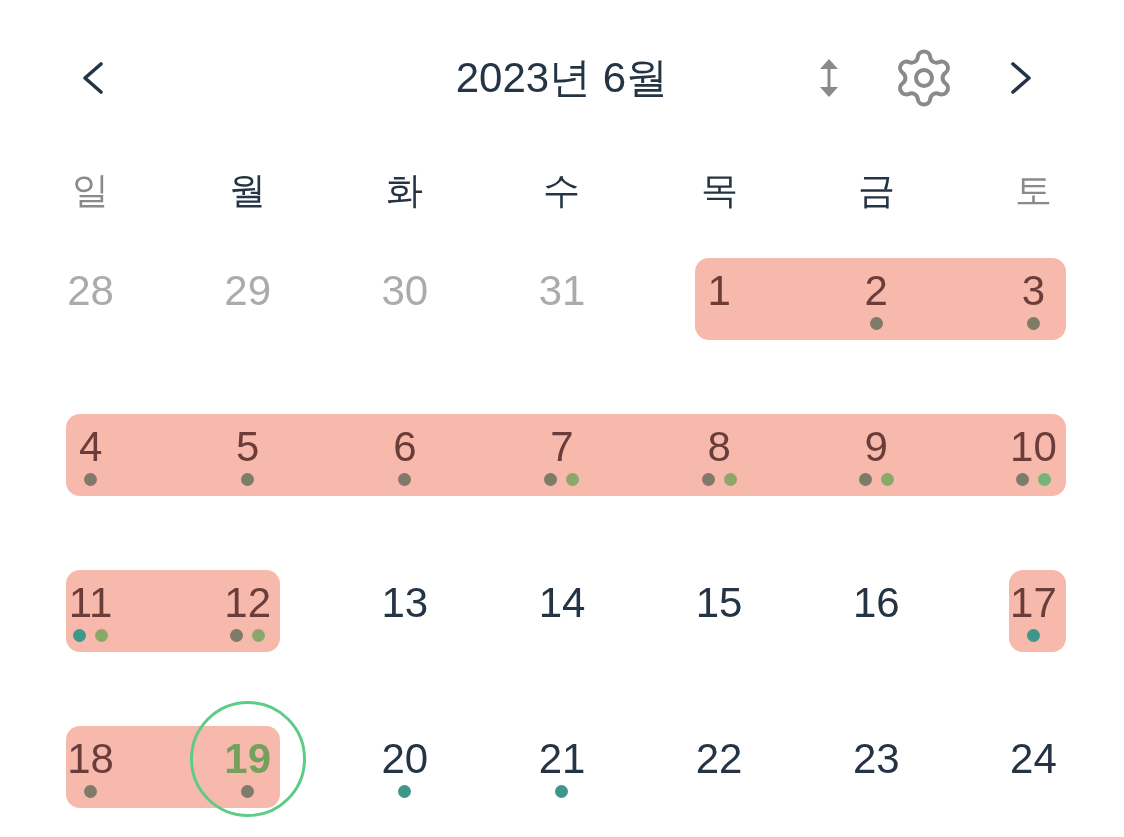 Image resolution: width=1124 pixels, height=837 pixels. What do you see at coordinates (562, 190) in the screenshot?
I see `weekday-label: 수` at bounding box center [562, 190].